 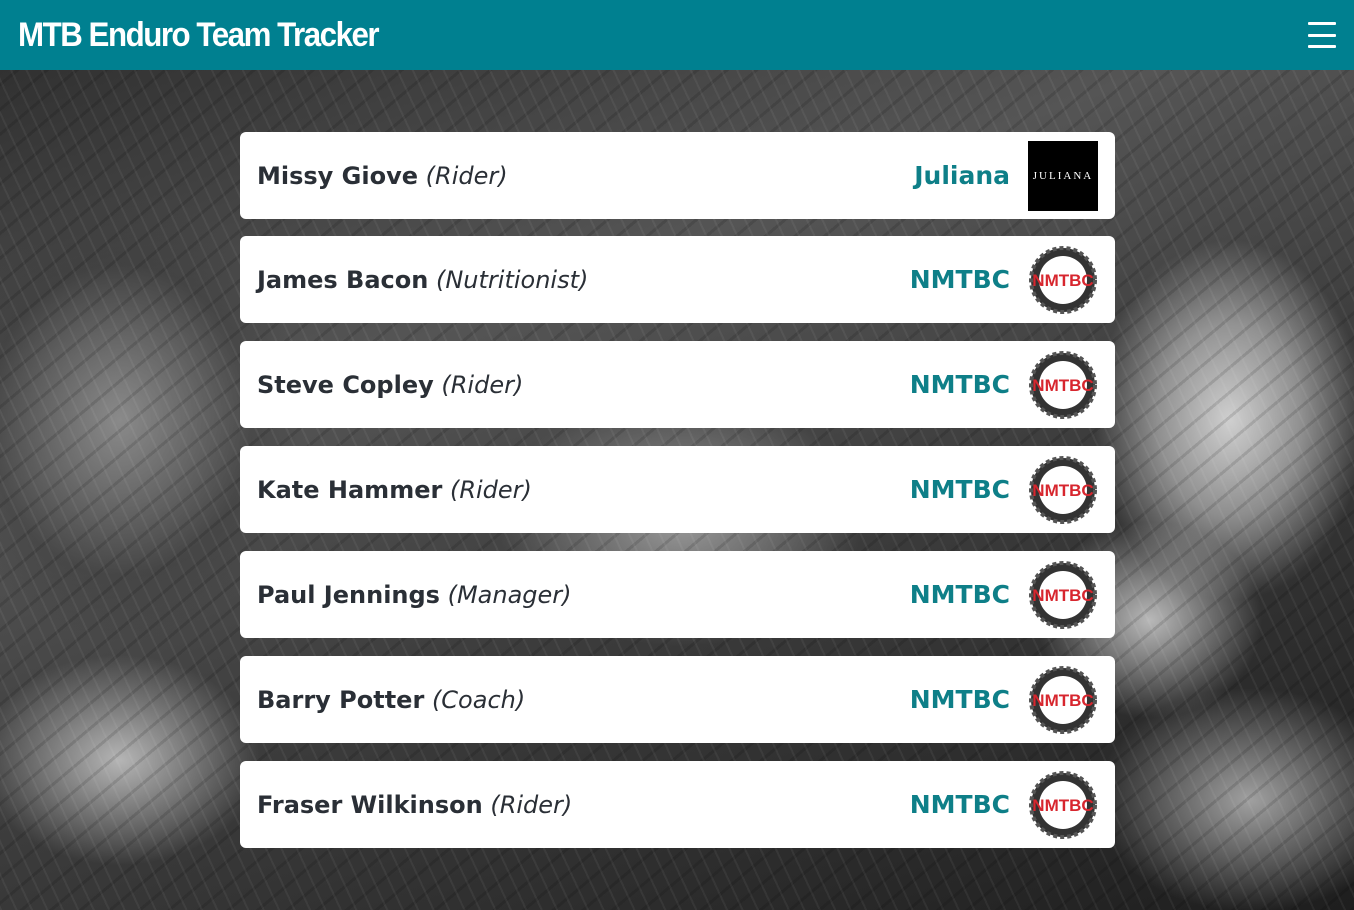 I want to click on app-header: MTB Enduro Team Tracker, so click(x=677, y=35).